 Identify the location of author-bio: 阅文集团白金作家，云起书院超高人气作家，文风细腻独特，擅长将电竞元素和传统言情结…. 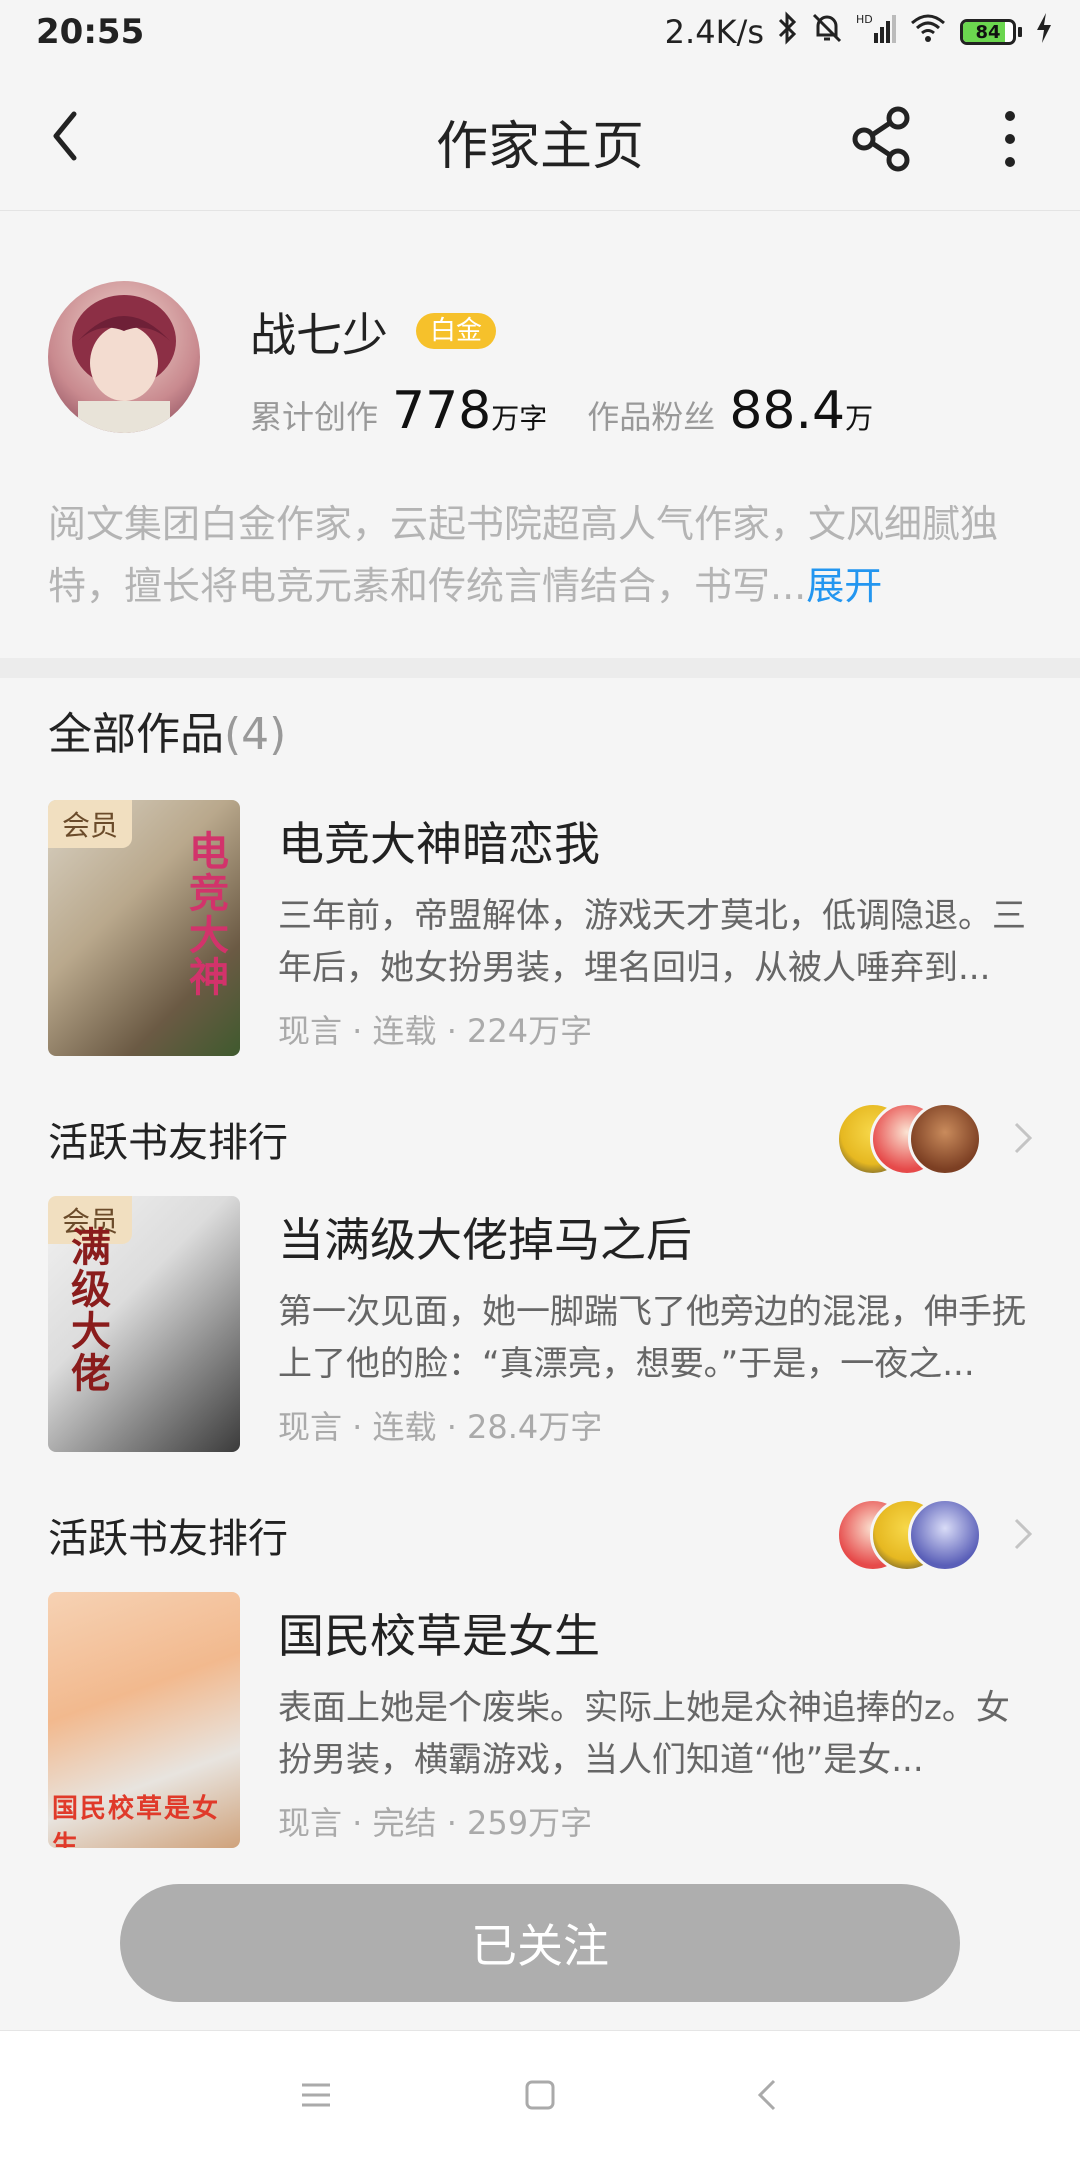
(543, 555).